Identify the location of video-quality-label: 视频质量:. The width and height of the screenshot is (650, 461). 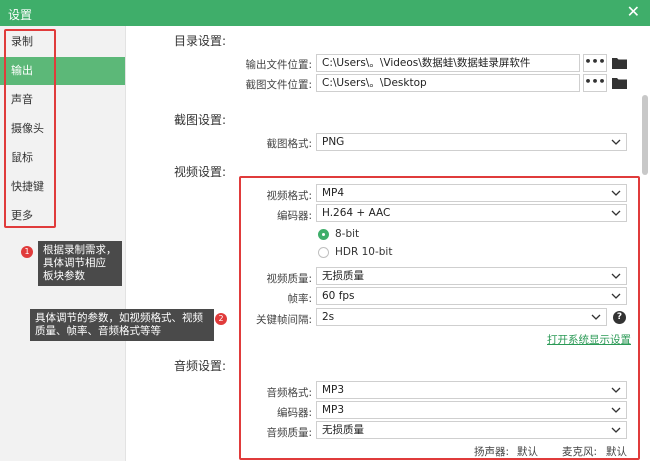
(289, 279).